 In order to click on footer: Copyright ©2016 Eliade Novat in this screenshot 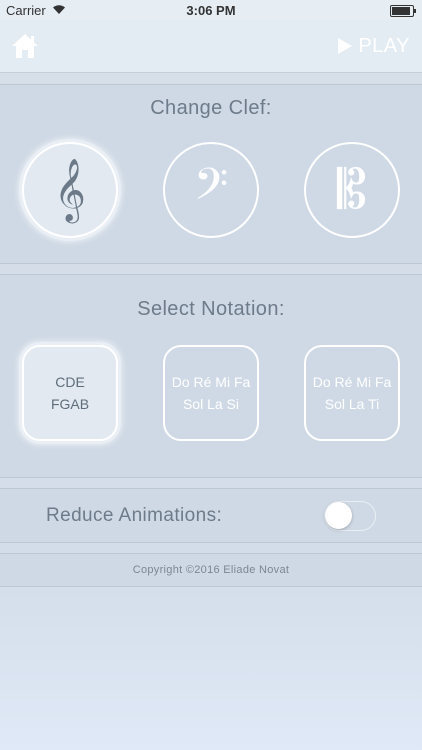, I will do `click(211, 570)`.